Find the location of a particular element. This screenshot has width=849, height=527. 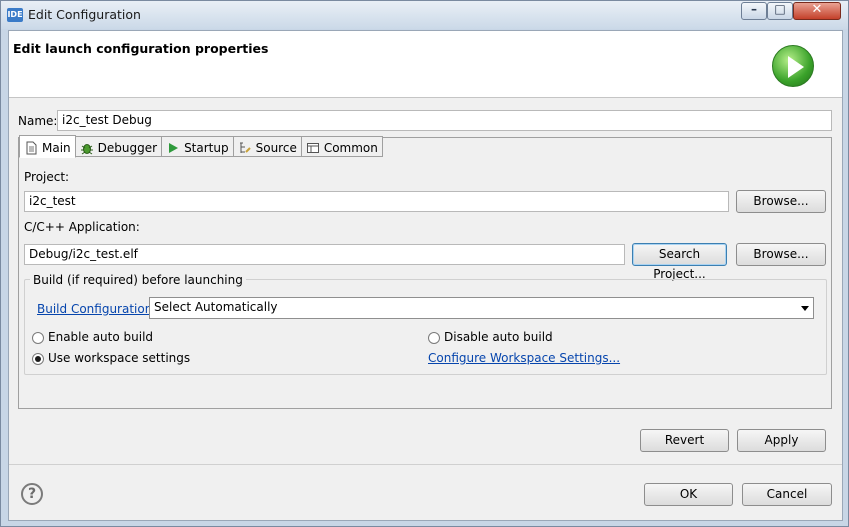

close-icon: ✕ is located at coordinates (817, 9).